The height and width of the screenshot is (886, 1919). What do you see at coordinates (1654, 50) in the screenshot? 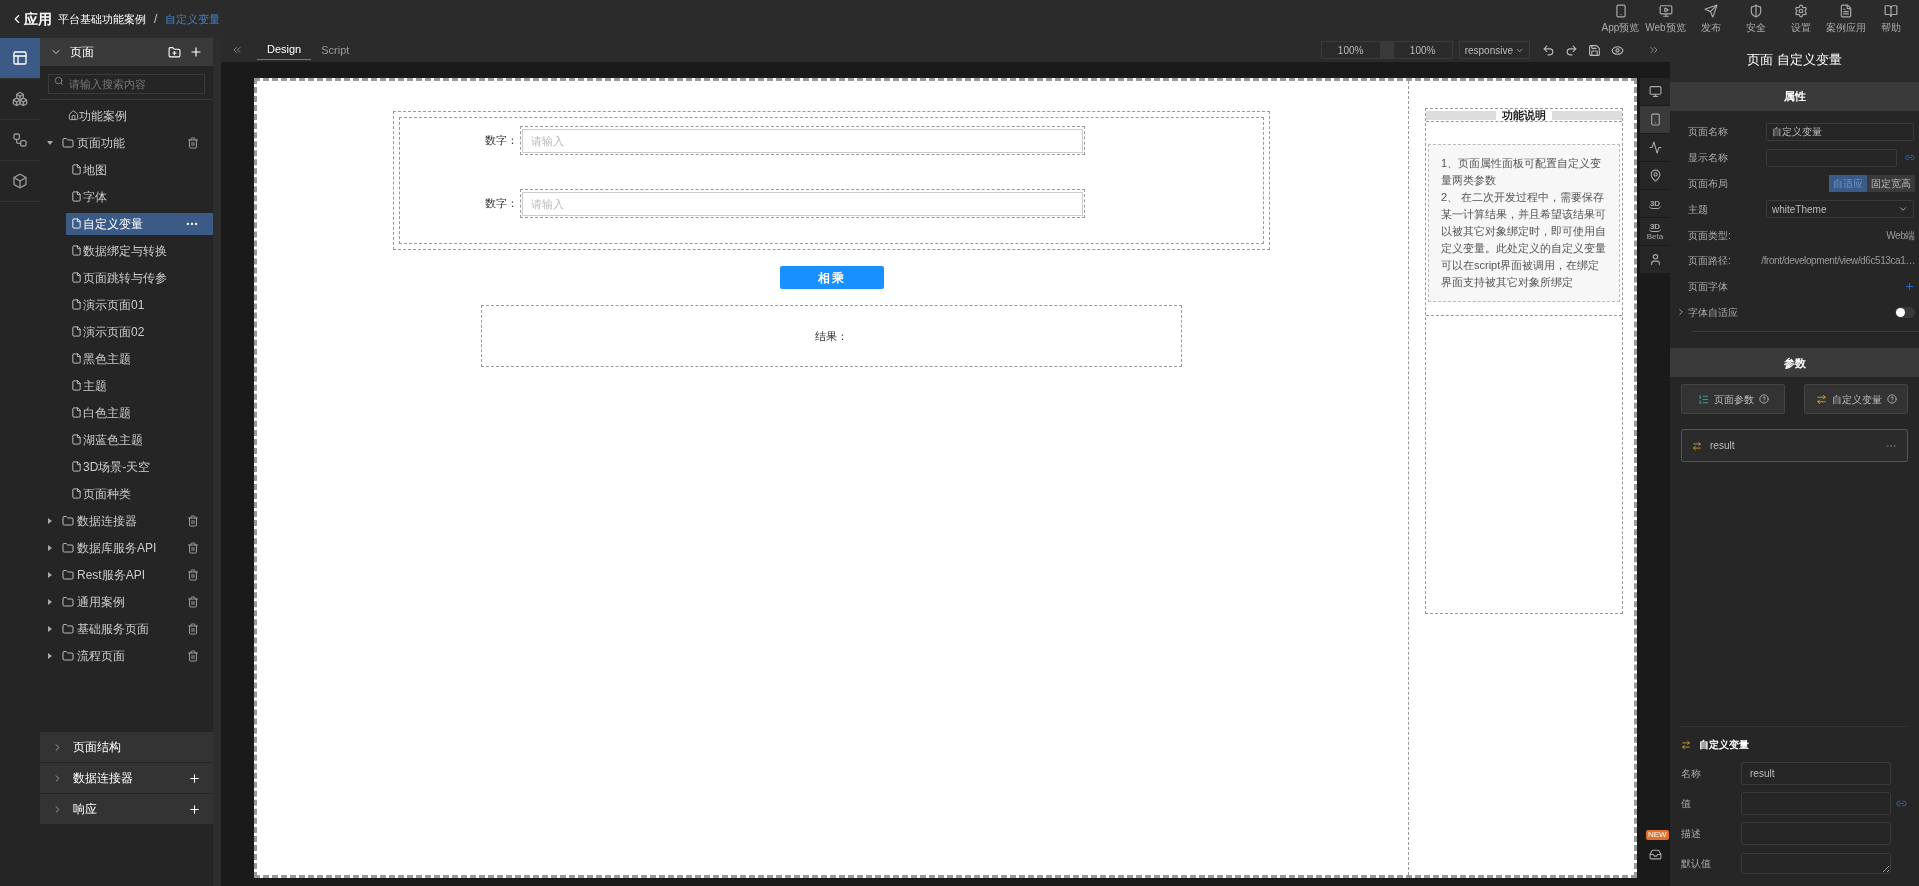
I see `expand-icon` at bounding box center [1654, 50].